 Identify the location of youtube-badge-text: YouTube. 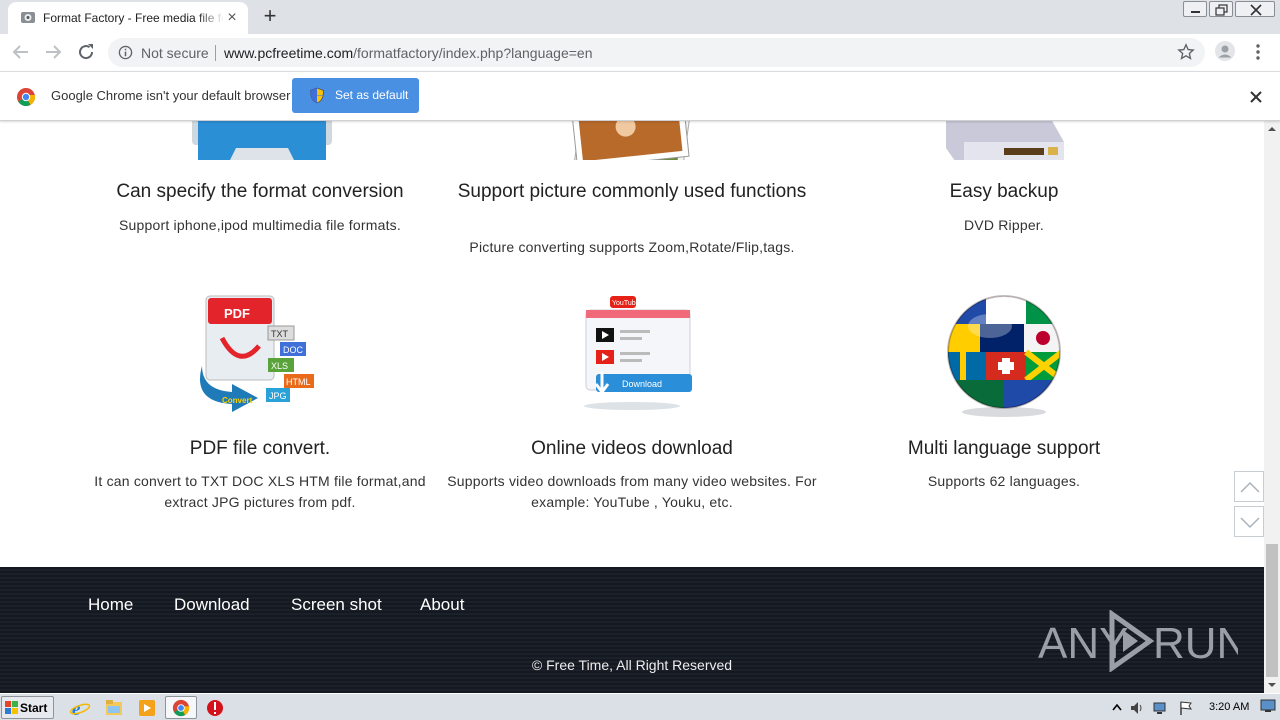
(626, 303).